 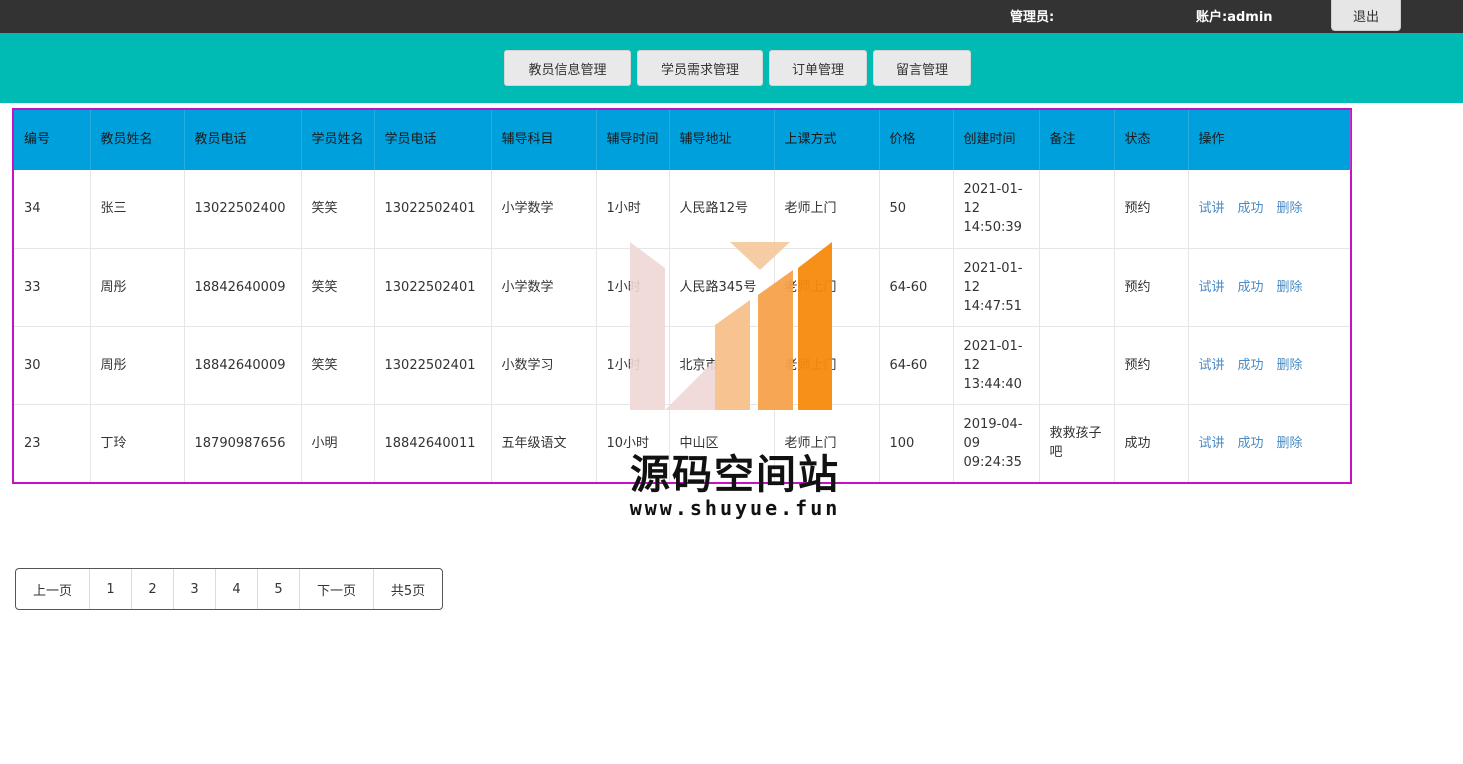 I want to click on account-label: 账户:admin, so click(x=1234, y=17).